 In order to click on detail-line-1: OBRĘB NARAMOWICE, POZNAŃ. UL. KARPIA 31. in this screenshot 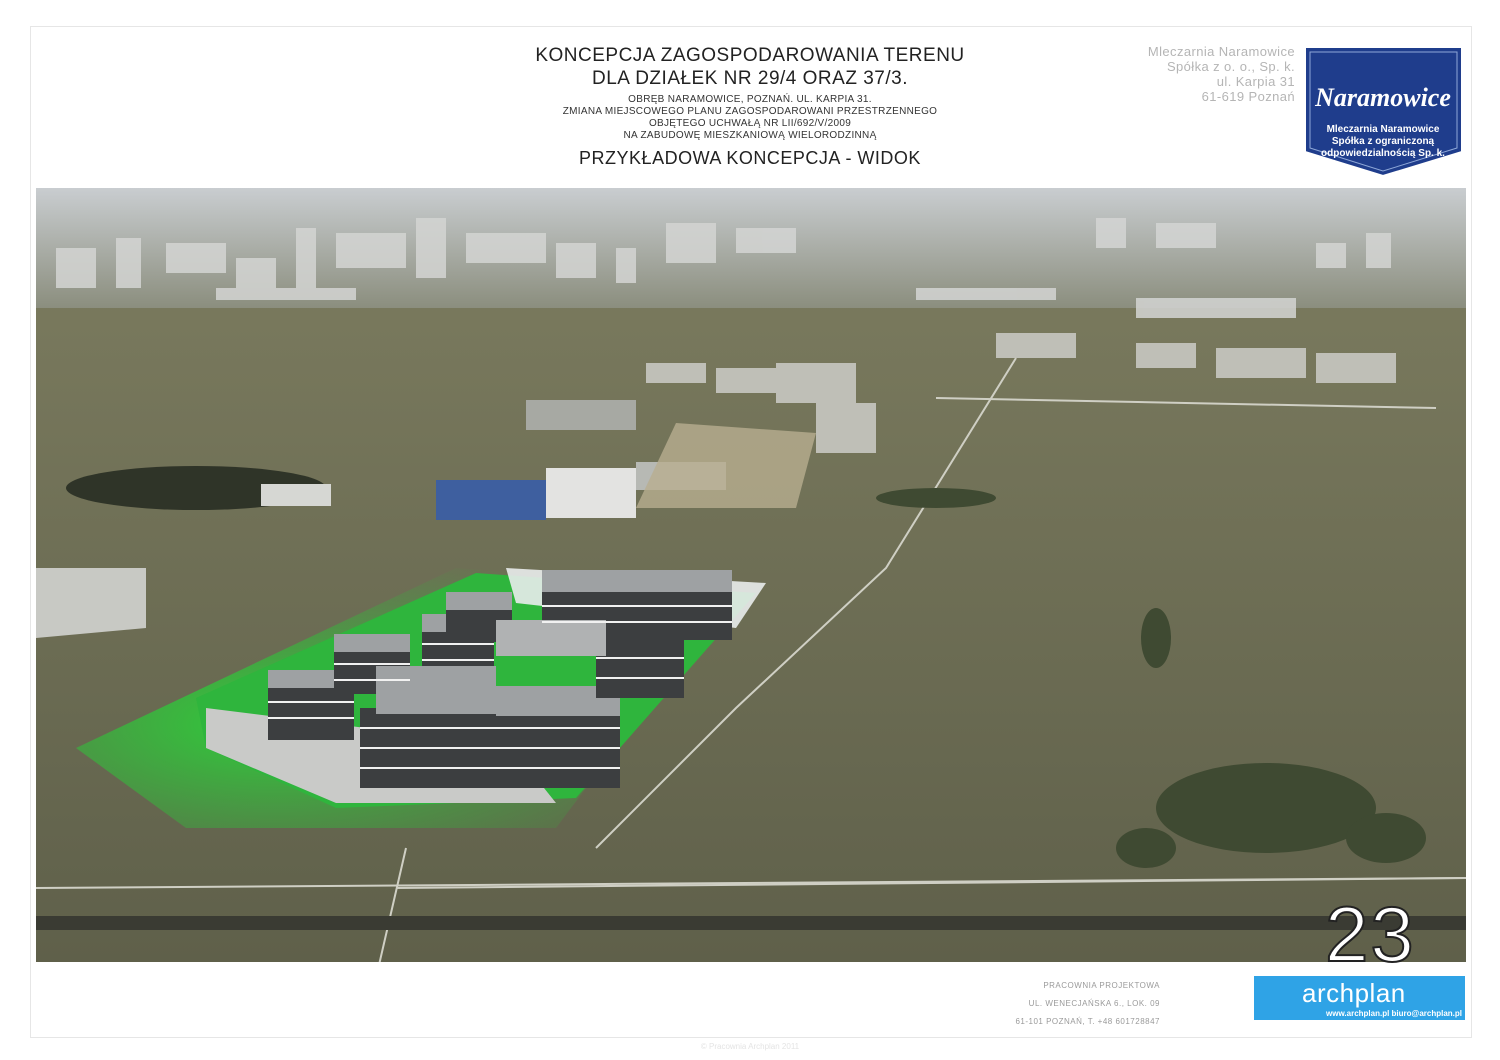, I will do `click(750, 99)`.